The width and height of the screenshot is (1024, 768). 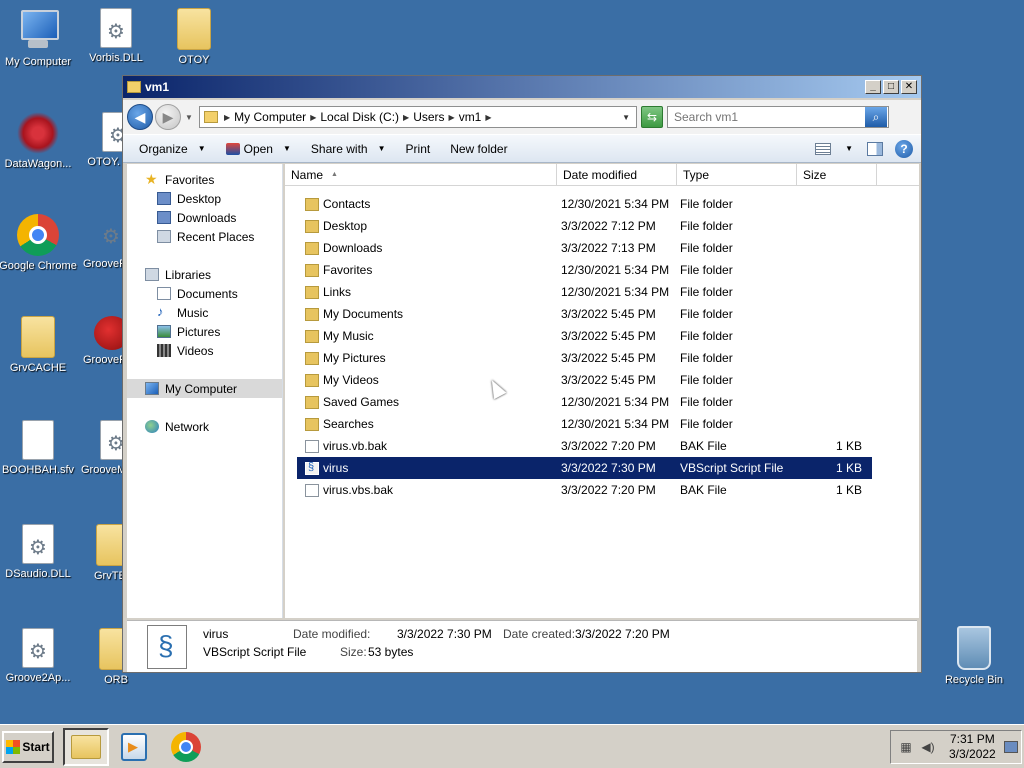 I want to click on preview-pane-icon, so click(x=875, y=148).